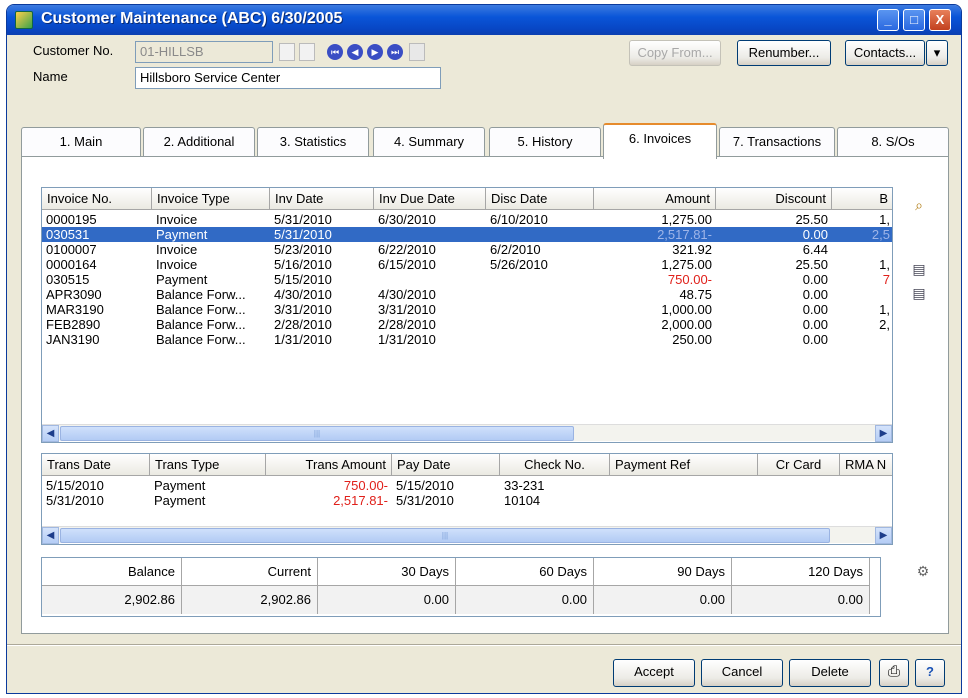 The height and width of the screenshot is (698, 968). I want to click on invoice-cell-type: Payment, so click(182, 279).